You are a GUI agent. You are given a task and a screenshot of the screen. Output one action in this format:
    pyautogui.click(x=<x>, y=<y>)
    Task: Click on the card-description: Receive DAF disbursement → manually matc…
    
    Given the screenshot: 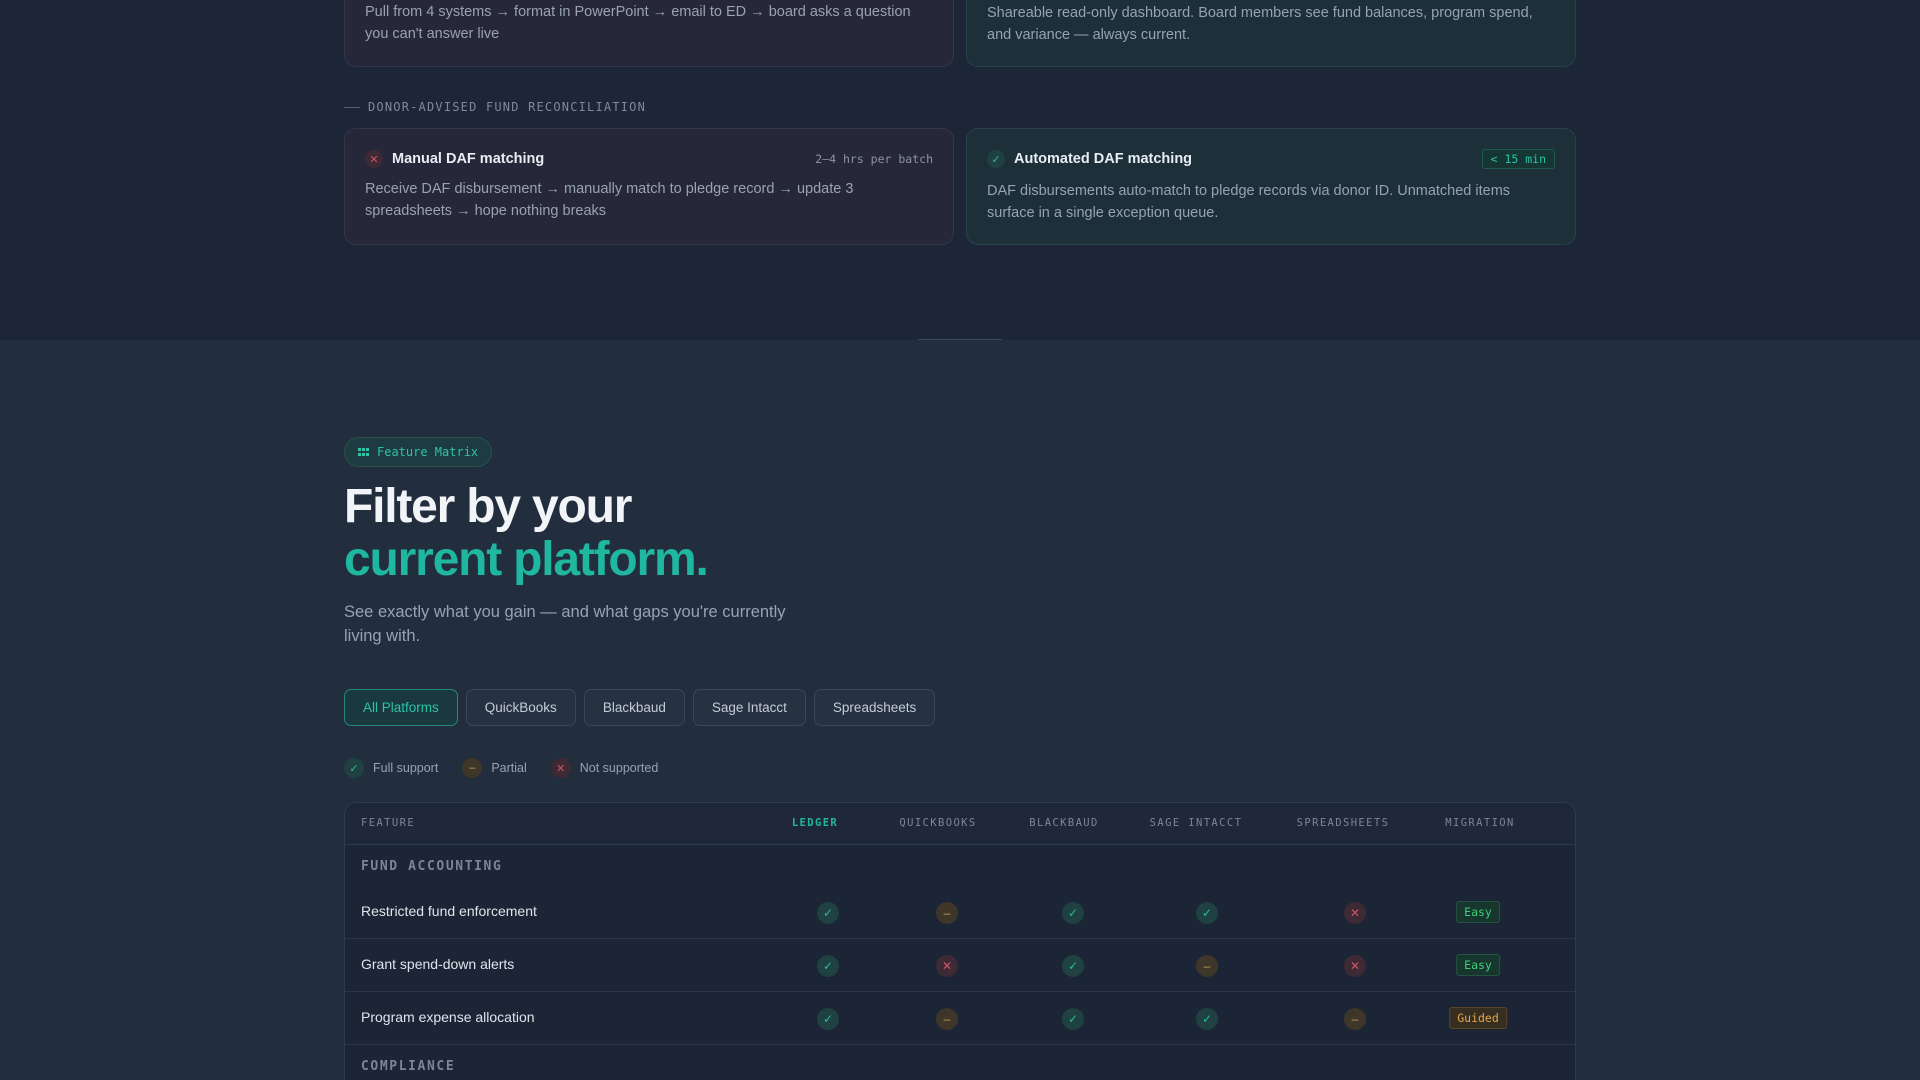 What is the action you would take?
    pyautogui.click(x=609, y=200)
    